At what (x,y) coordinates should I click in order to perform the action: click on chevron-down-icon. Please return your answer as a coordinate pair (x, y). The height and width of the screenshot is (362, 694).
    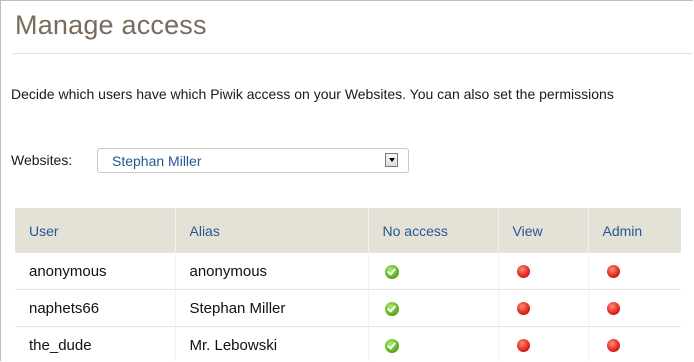
    Looking at the image, I should click on (391, 160).